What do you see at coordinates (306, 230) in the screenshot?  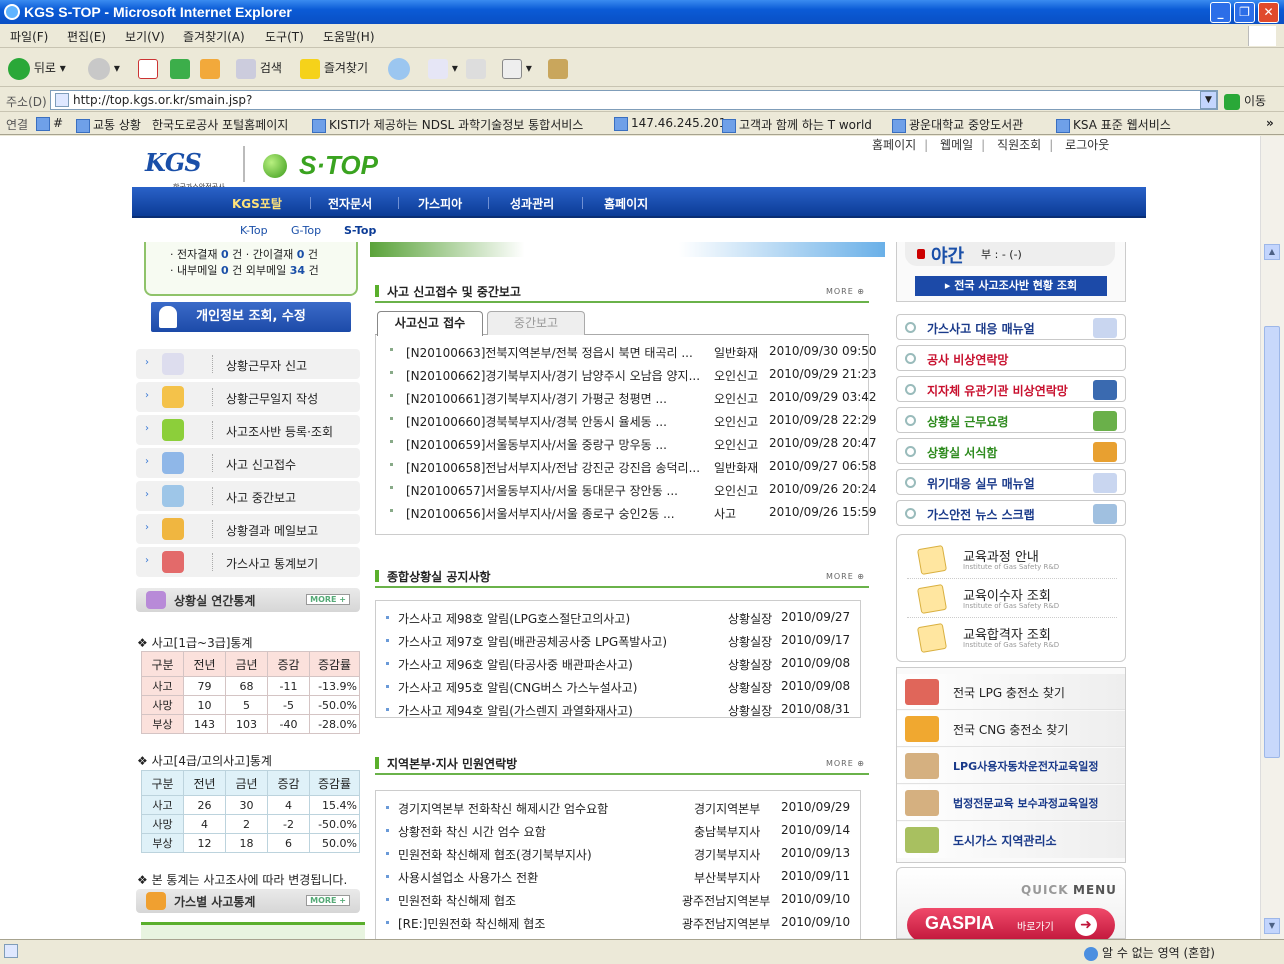 I see `subnav-gtop: G-Top` at bounding box center [306, 230].